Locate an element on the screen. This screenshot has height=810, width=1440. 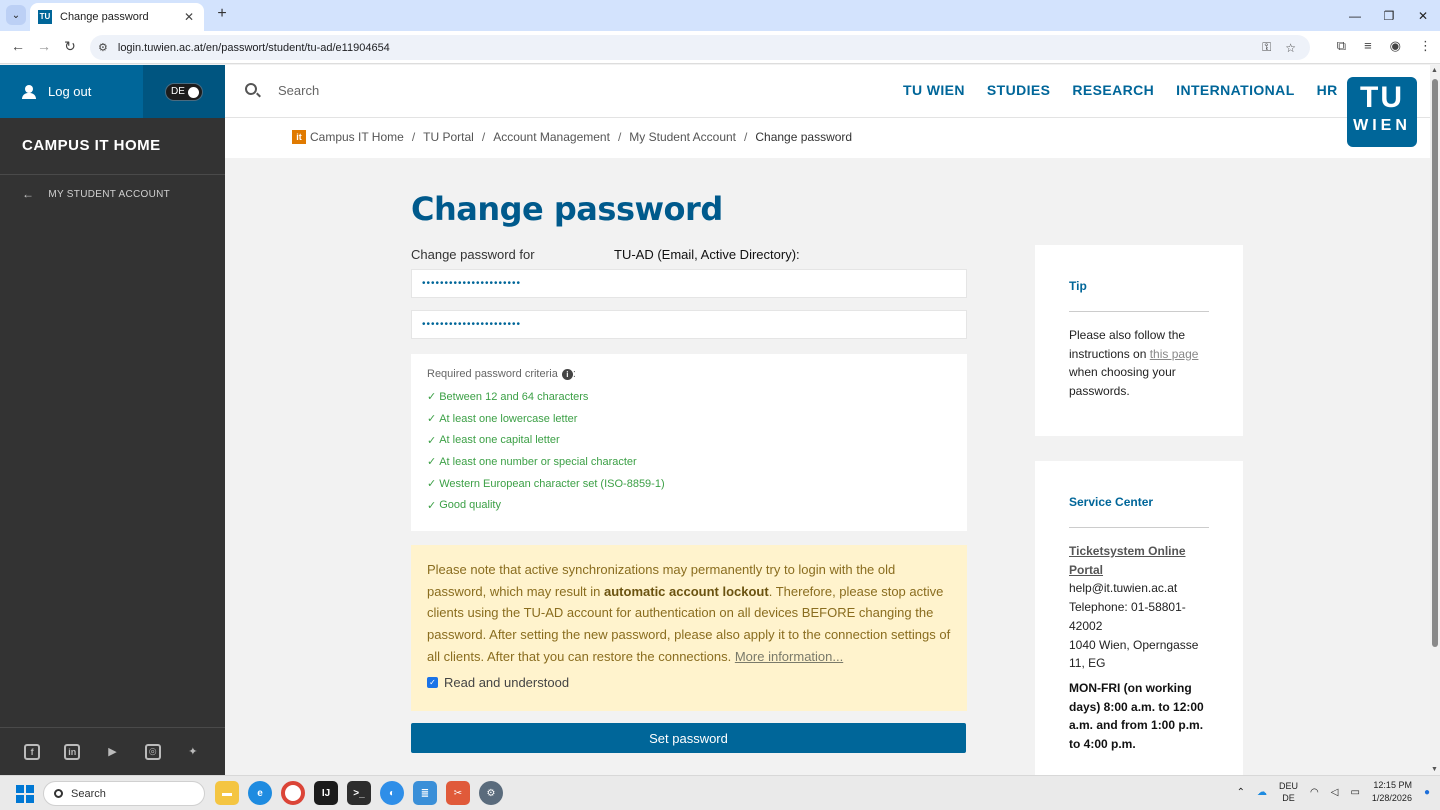
media-control-icon: ≡ is located at coordinates (1368, 46).